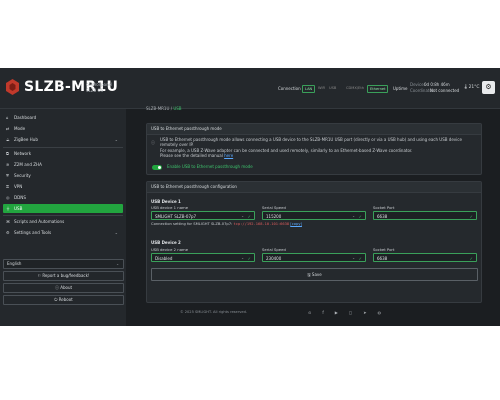 The image size is (500, 400). What do you see at coordinates (63, 128) in the screenshot?
I see `sidebar-item-mode: ⇄ Mode` at bounding box center [63, 128].